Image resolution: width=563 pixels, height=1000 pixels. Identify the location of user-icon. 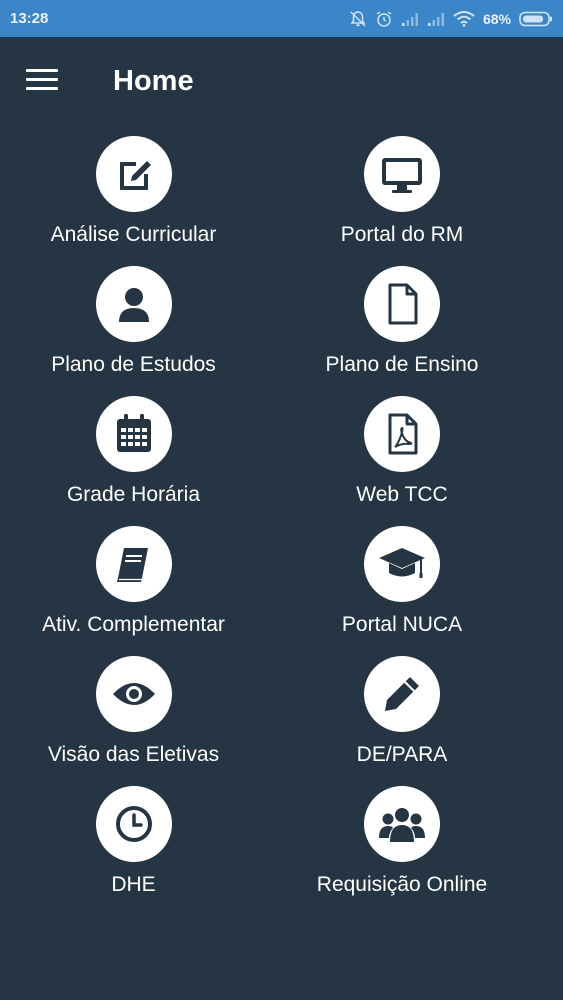
(133, 304).